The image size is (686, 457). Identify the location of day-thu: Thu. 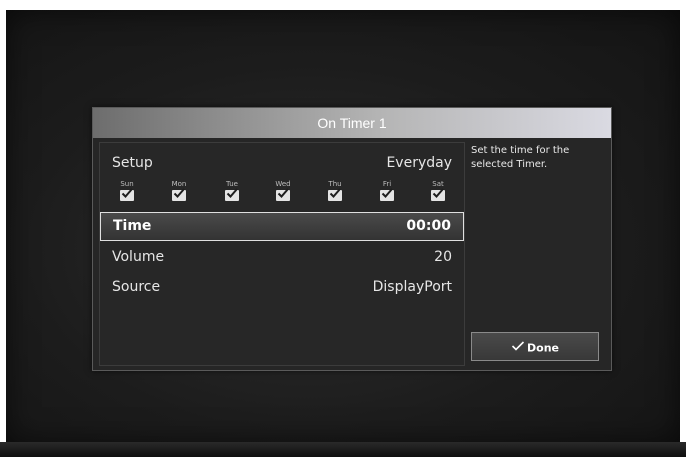
(335, 190).